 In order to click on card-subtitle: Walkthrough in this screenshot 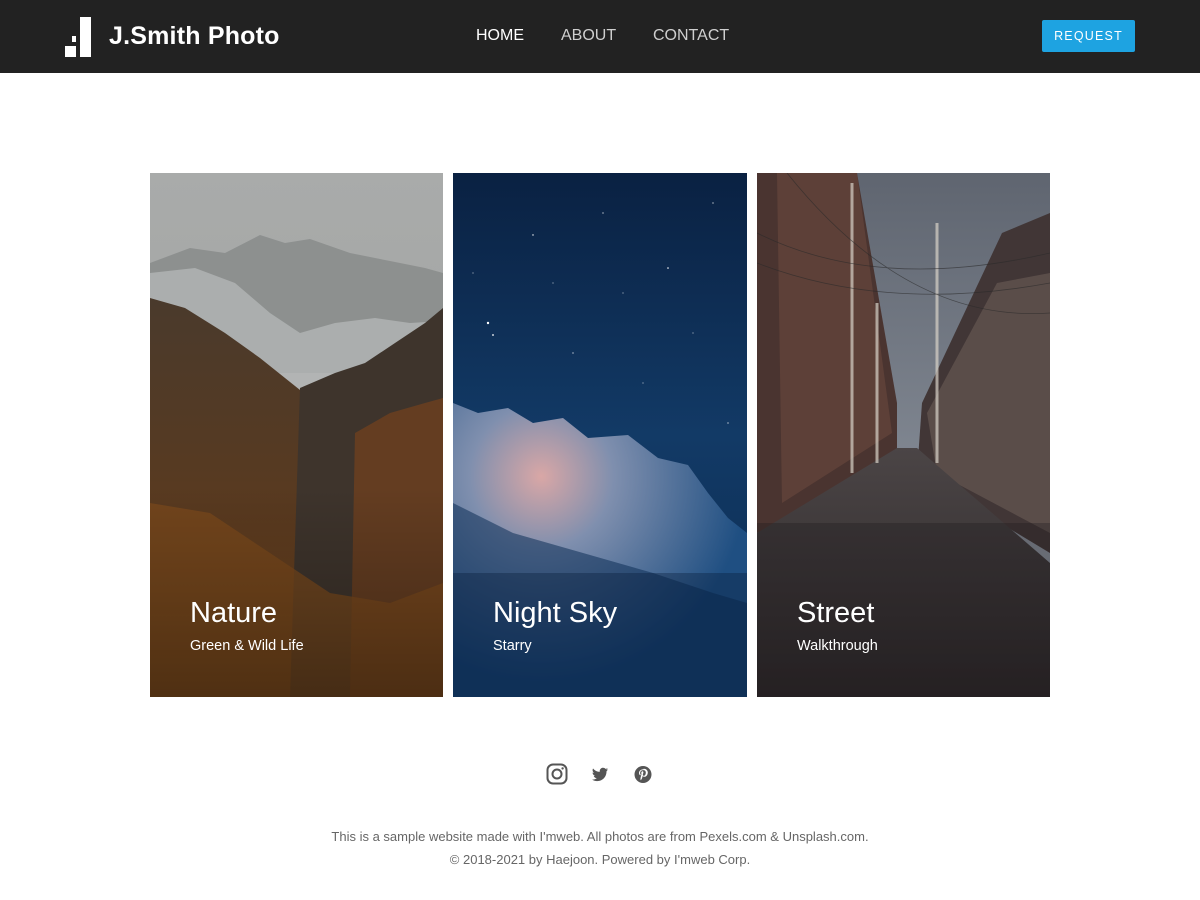, I will do `click(837, 646)`.